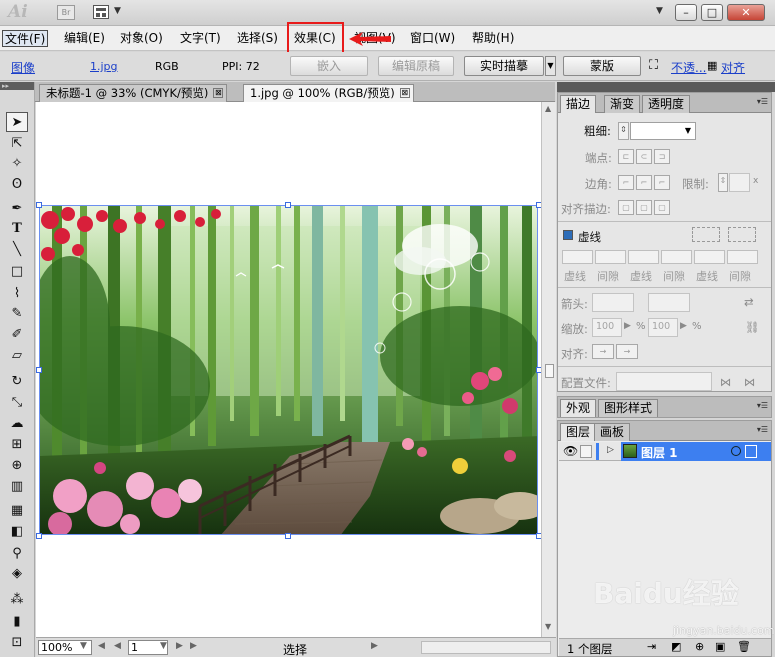  I want to click on make-clipping-mask-icon: ◩, so click(676, 646).